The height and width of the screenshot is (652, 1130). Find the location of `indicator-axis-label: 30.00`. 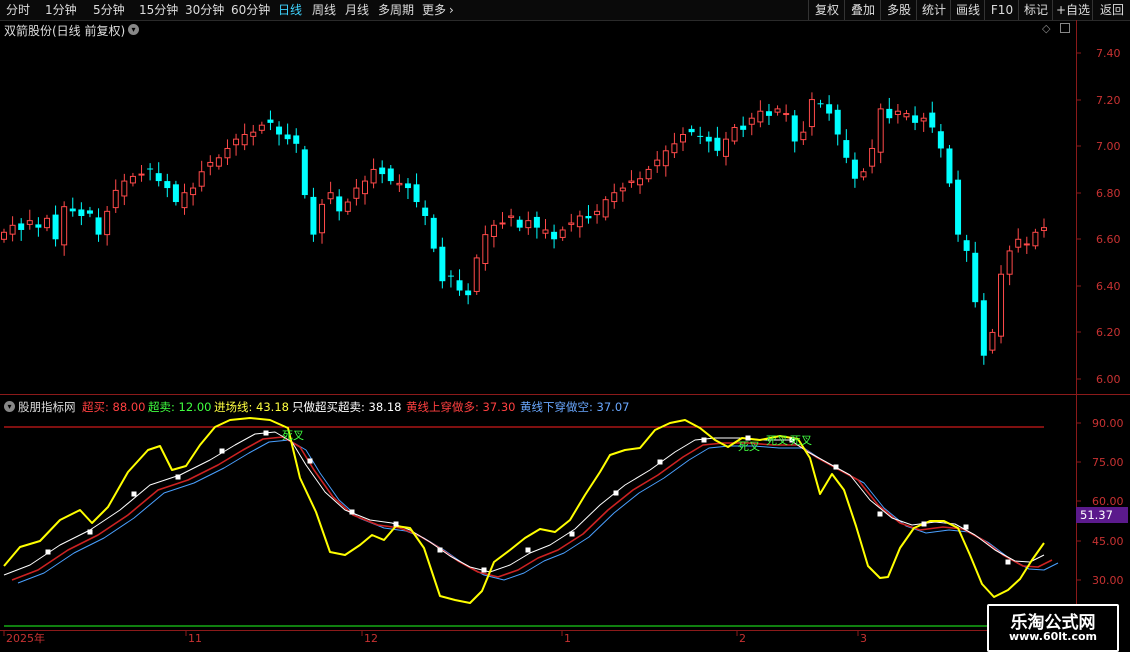

indicator-axis-label: 30.00 is located at coordinates (1108, 580).